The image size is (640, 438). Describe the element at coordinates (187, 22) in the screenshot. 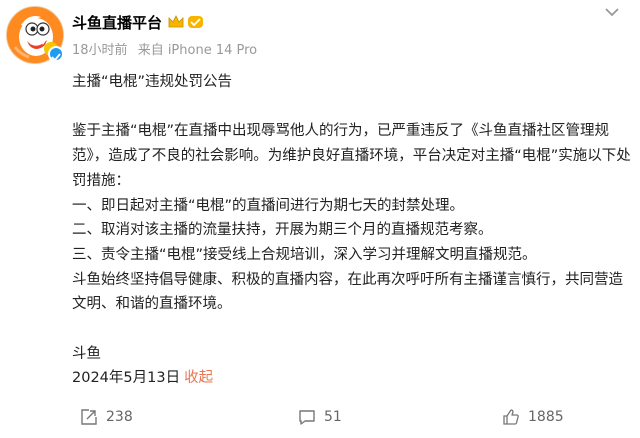

I see `vip-crown-icon` at that location.